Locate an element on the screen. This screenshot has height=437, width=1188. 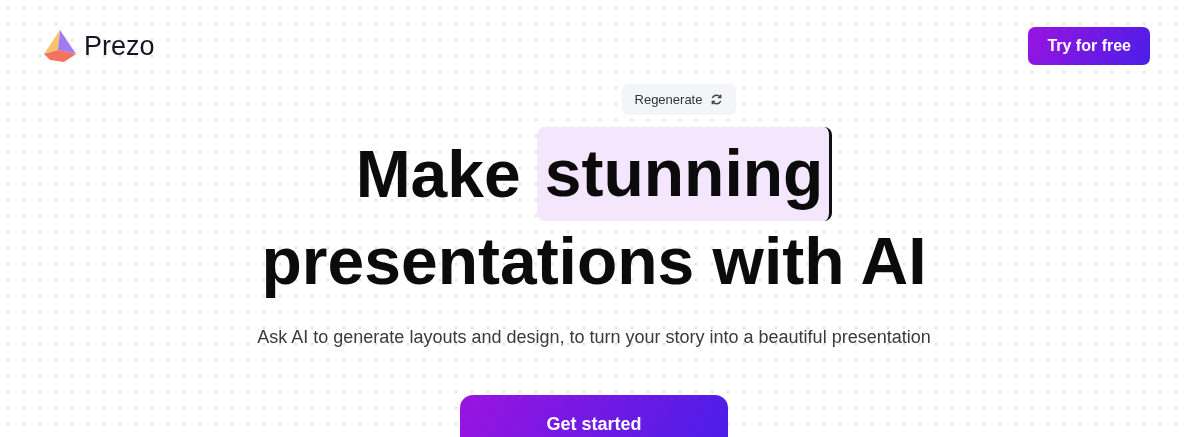
pyramid-logo-icon is located at coordinates (60, 46).